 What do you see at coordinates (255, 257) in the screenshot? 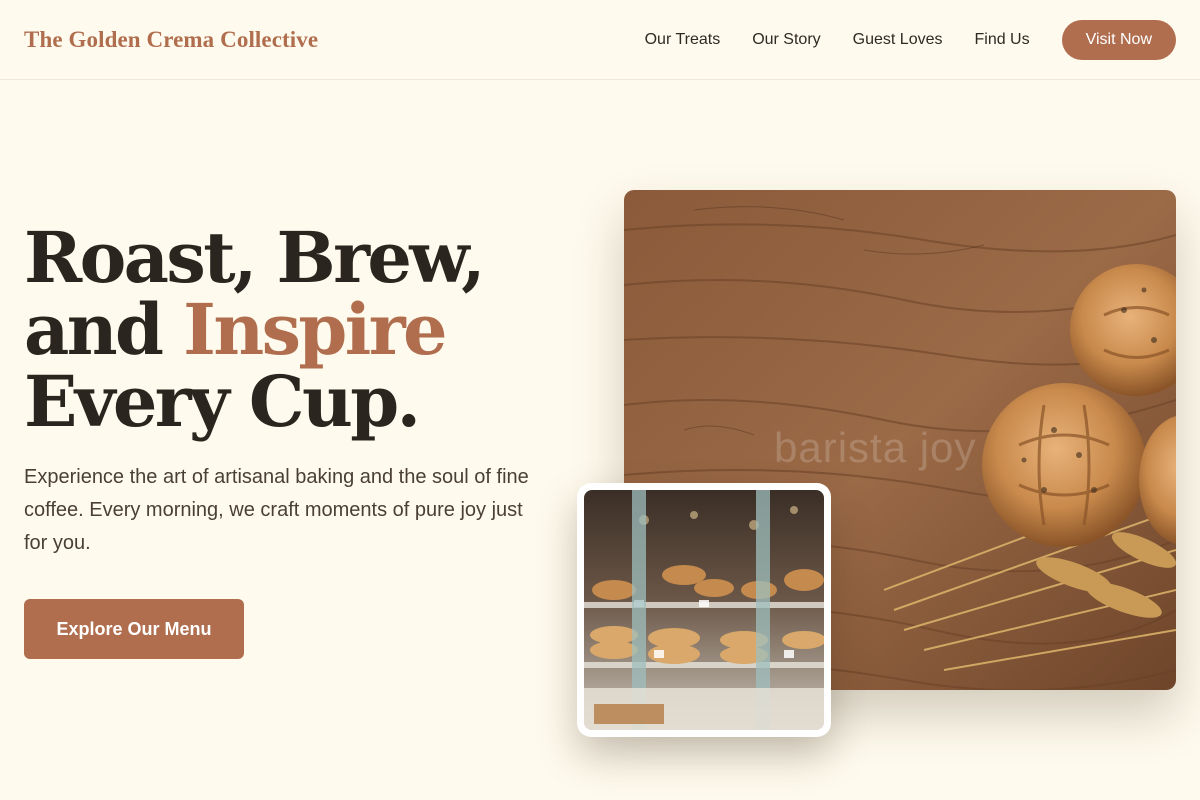
I see `hero-title-line-1: Roast, Brew,` at bounding box center [255, 257].